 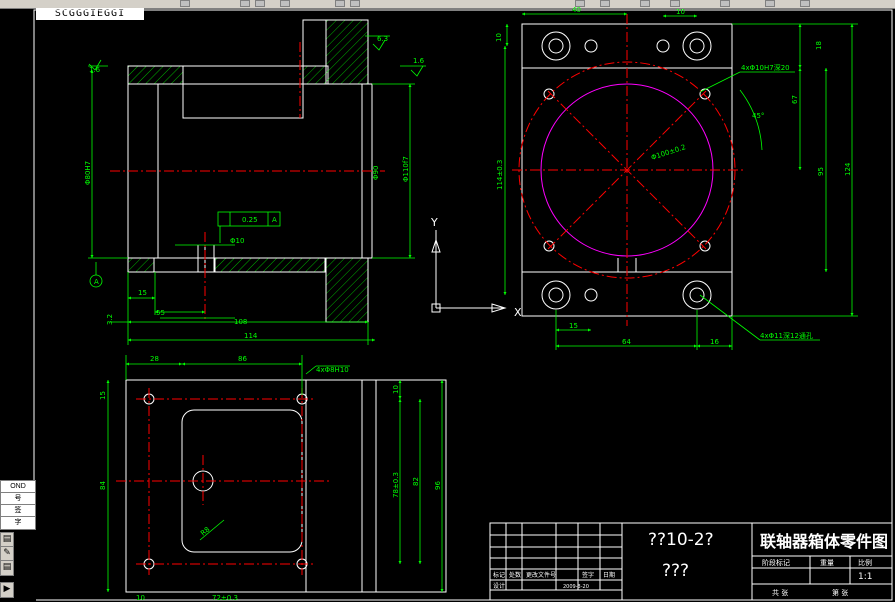 I want to click on svg-text: Y, so click(x=434, y=222).